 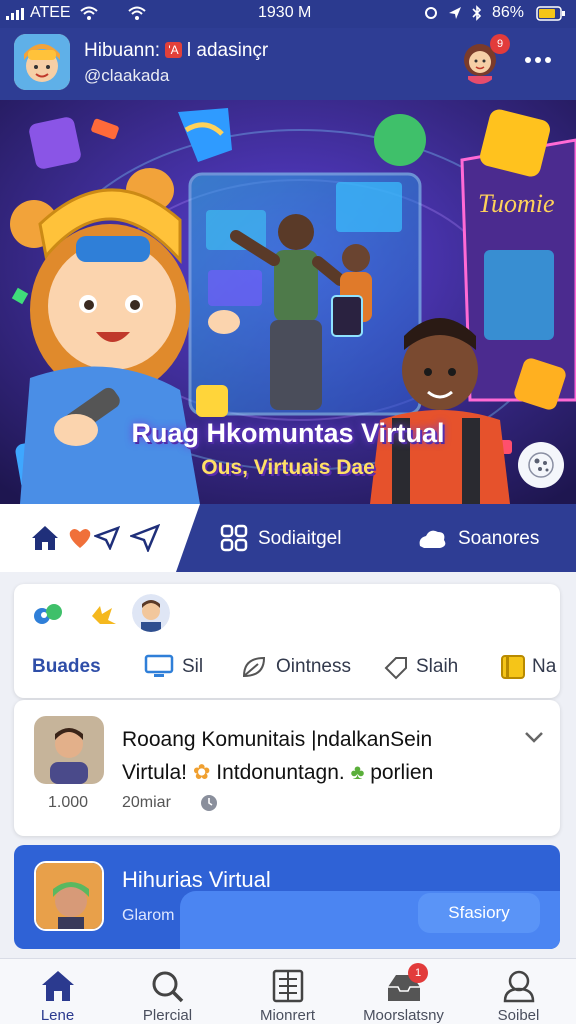 I want to click on featured-avatar, so click(x=69, y=896).